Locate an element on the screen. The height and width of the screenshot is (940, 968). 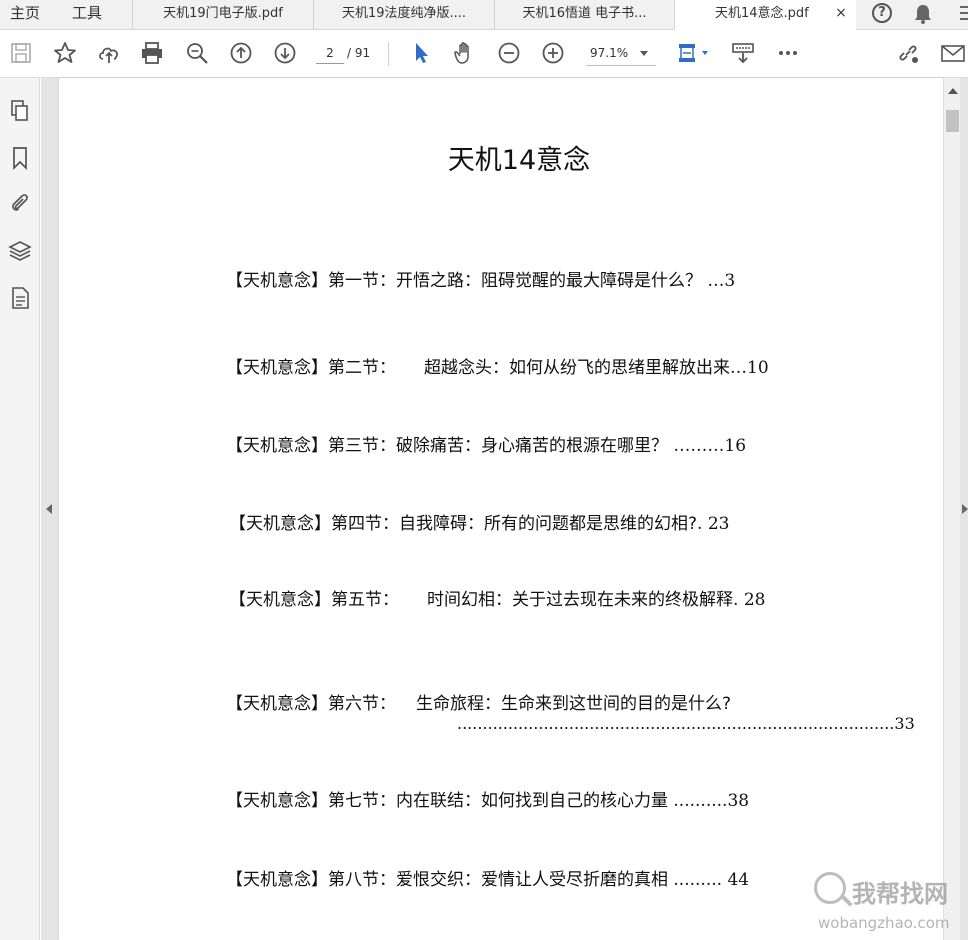
toc-prefix: 【天机意念】第六节： is located at coordinates (311, 704).